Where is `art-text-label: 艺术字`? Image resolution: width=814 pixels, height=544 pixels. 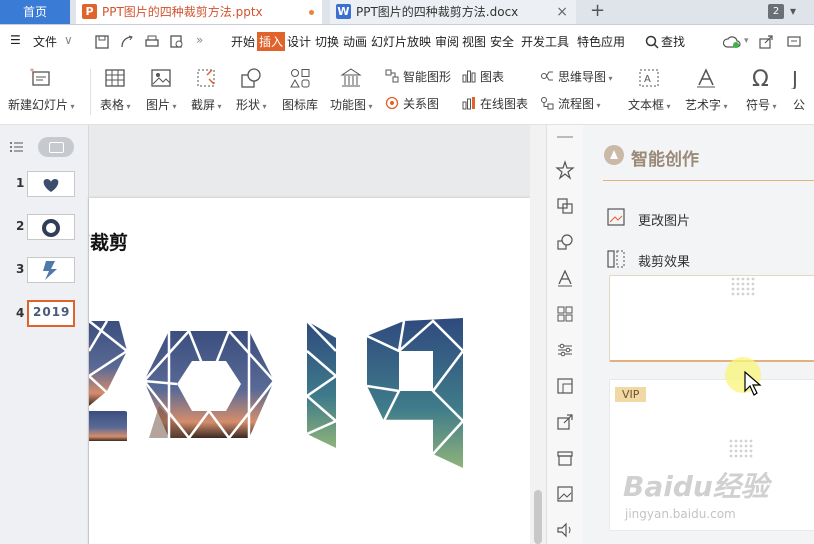
art-text-label: 艺术字 is located at coordinates (703, 105).